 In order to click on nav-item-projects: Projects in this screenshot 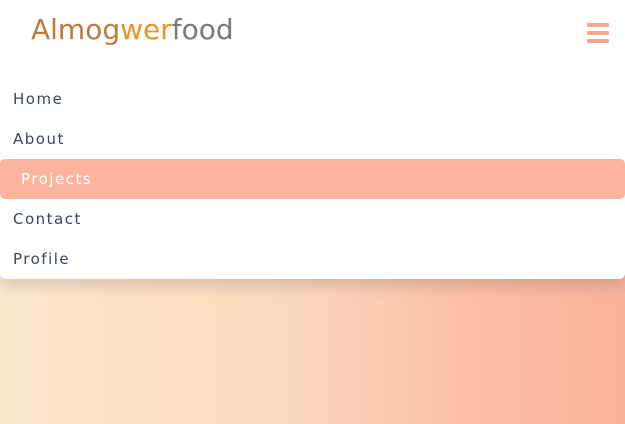, I will do `click(312, 179)`.